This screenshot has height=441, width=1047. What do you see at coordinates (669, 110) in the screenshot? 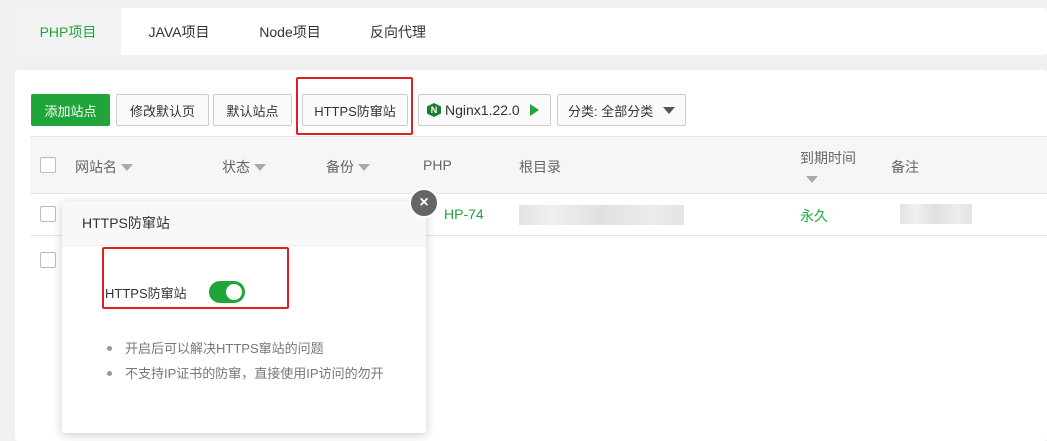
I see `chevron-down-icon` at bounding box center [669, 110].